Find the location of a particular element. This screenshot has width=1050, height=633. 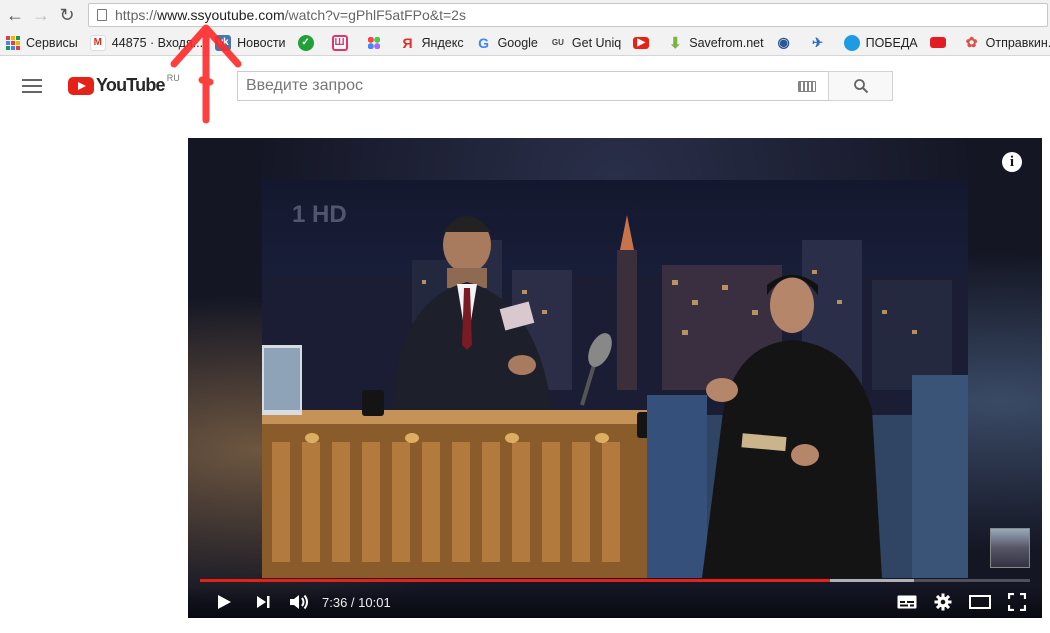

gmail-icon: M is located at coordinates (97, 42).